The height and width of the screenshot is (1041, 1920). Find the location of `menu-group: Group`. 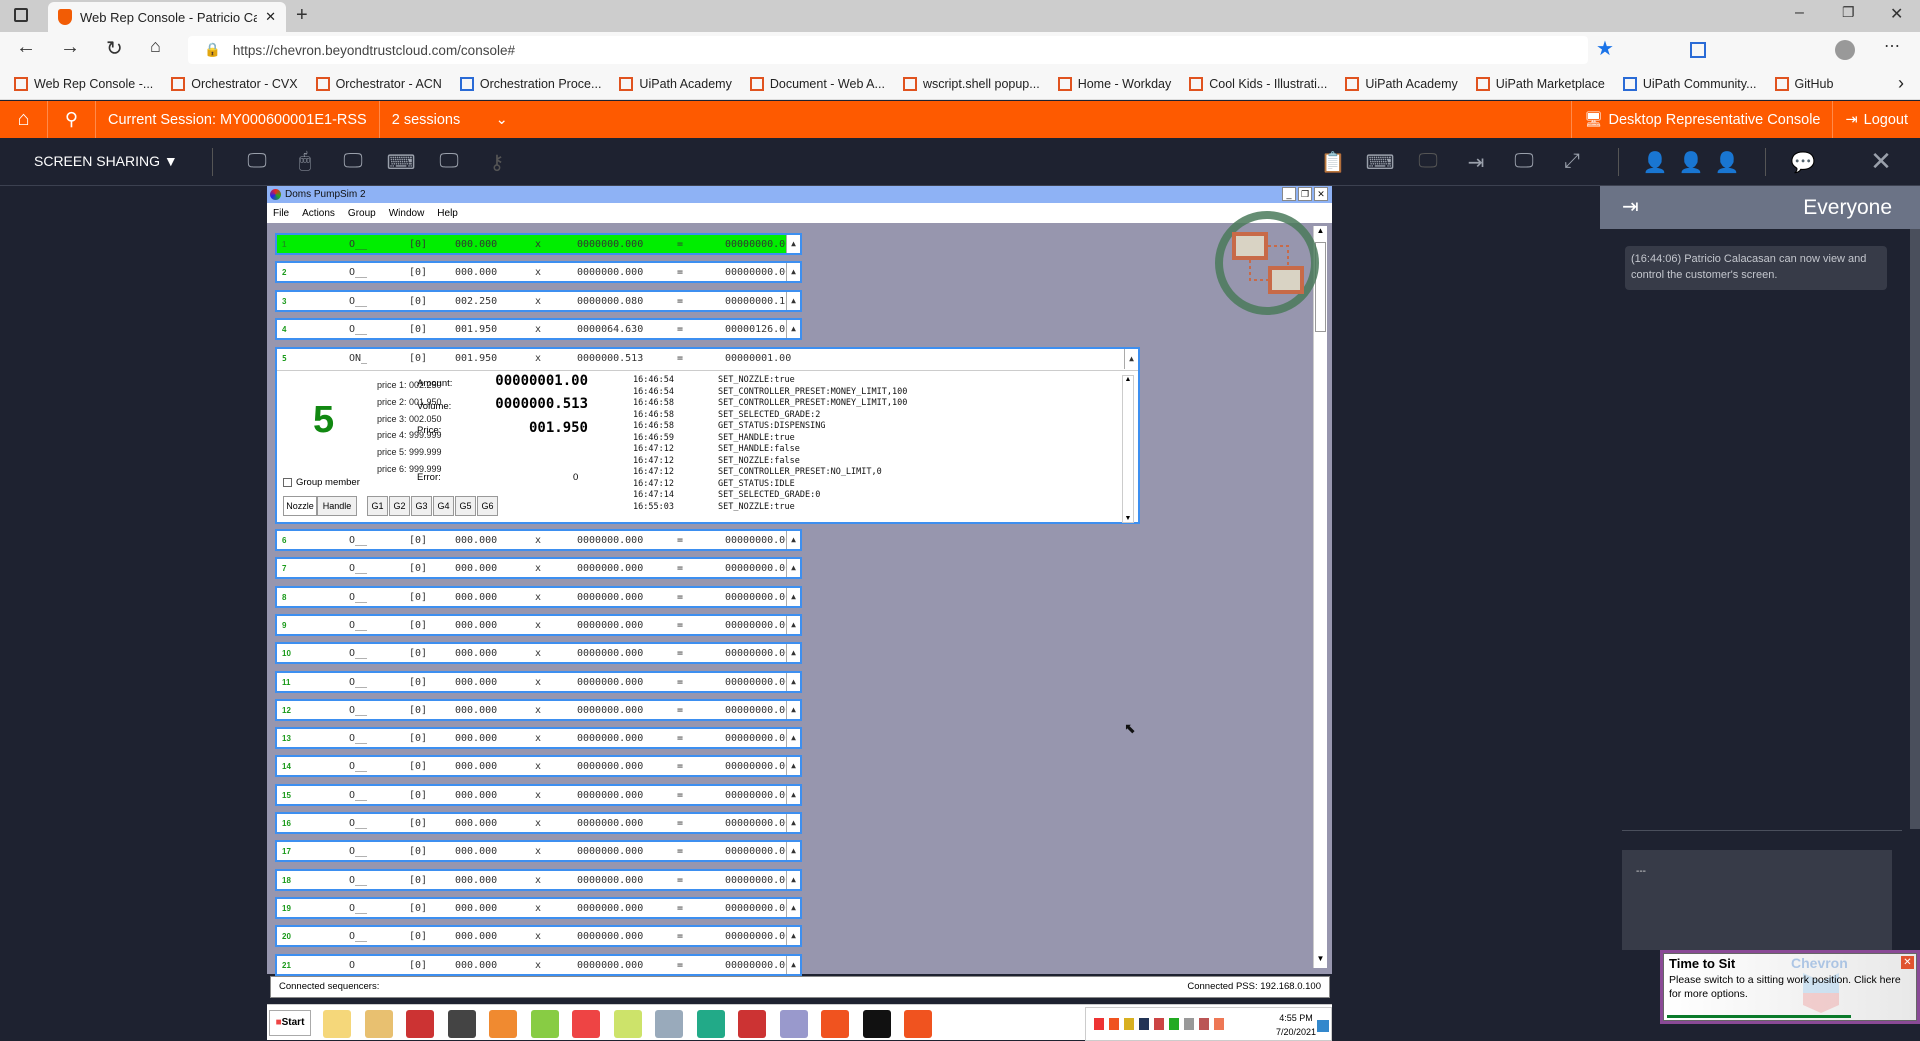

menu-group: Group is located at coordinates (362, 213).